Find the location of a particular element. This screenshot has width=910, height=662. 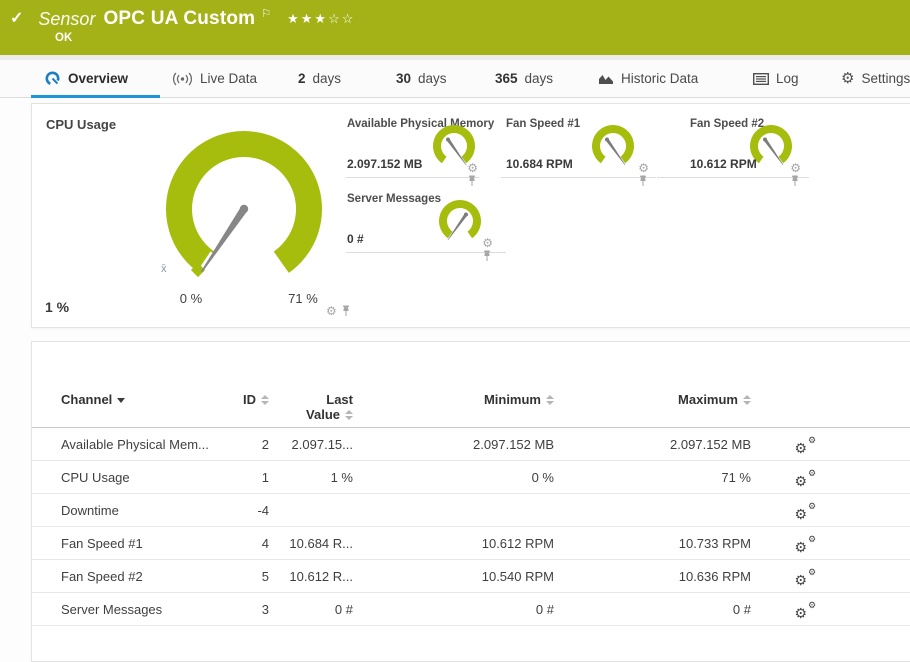

active-tab-underline is located at coordinates (95, 96).